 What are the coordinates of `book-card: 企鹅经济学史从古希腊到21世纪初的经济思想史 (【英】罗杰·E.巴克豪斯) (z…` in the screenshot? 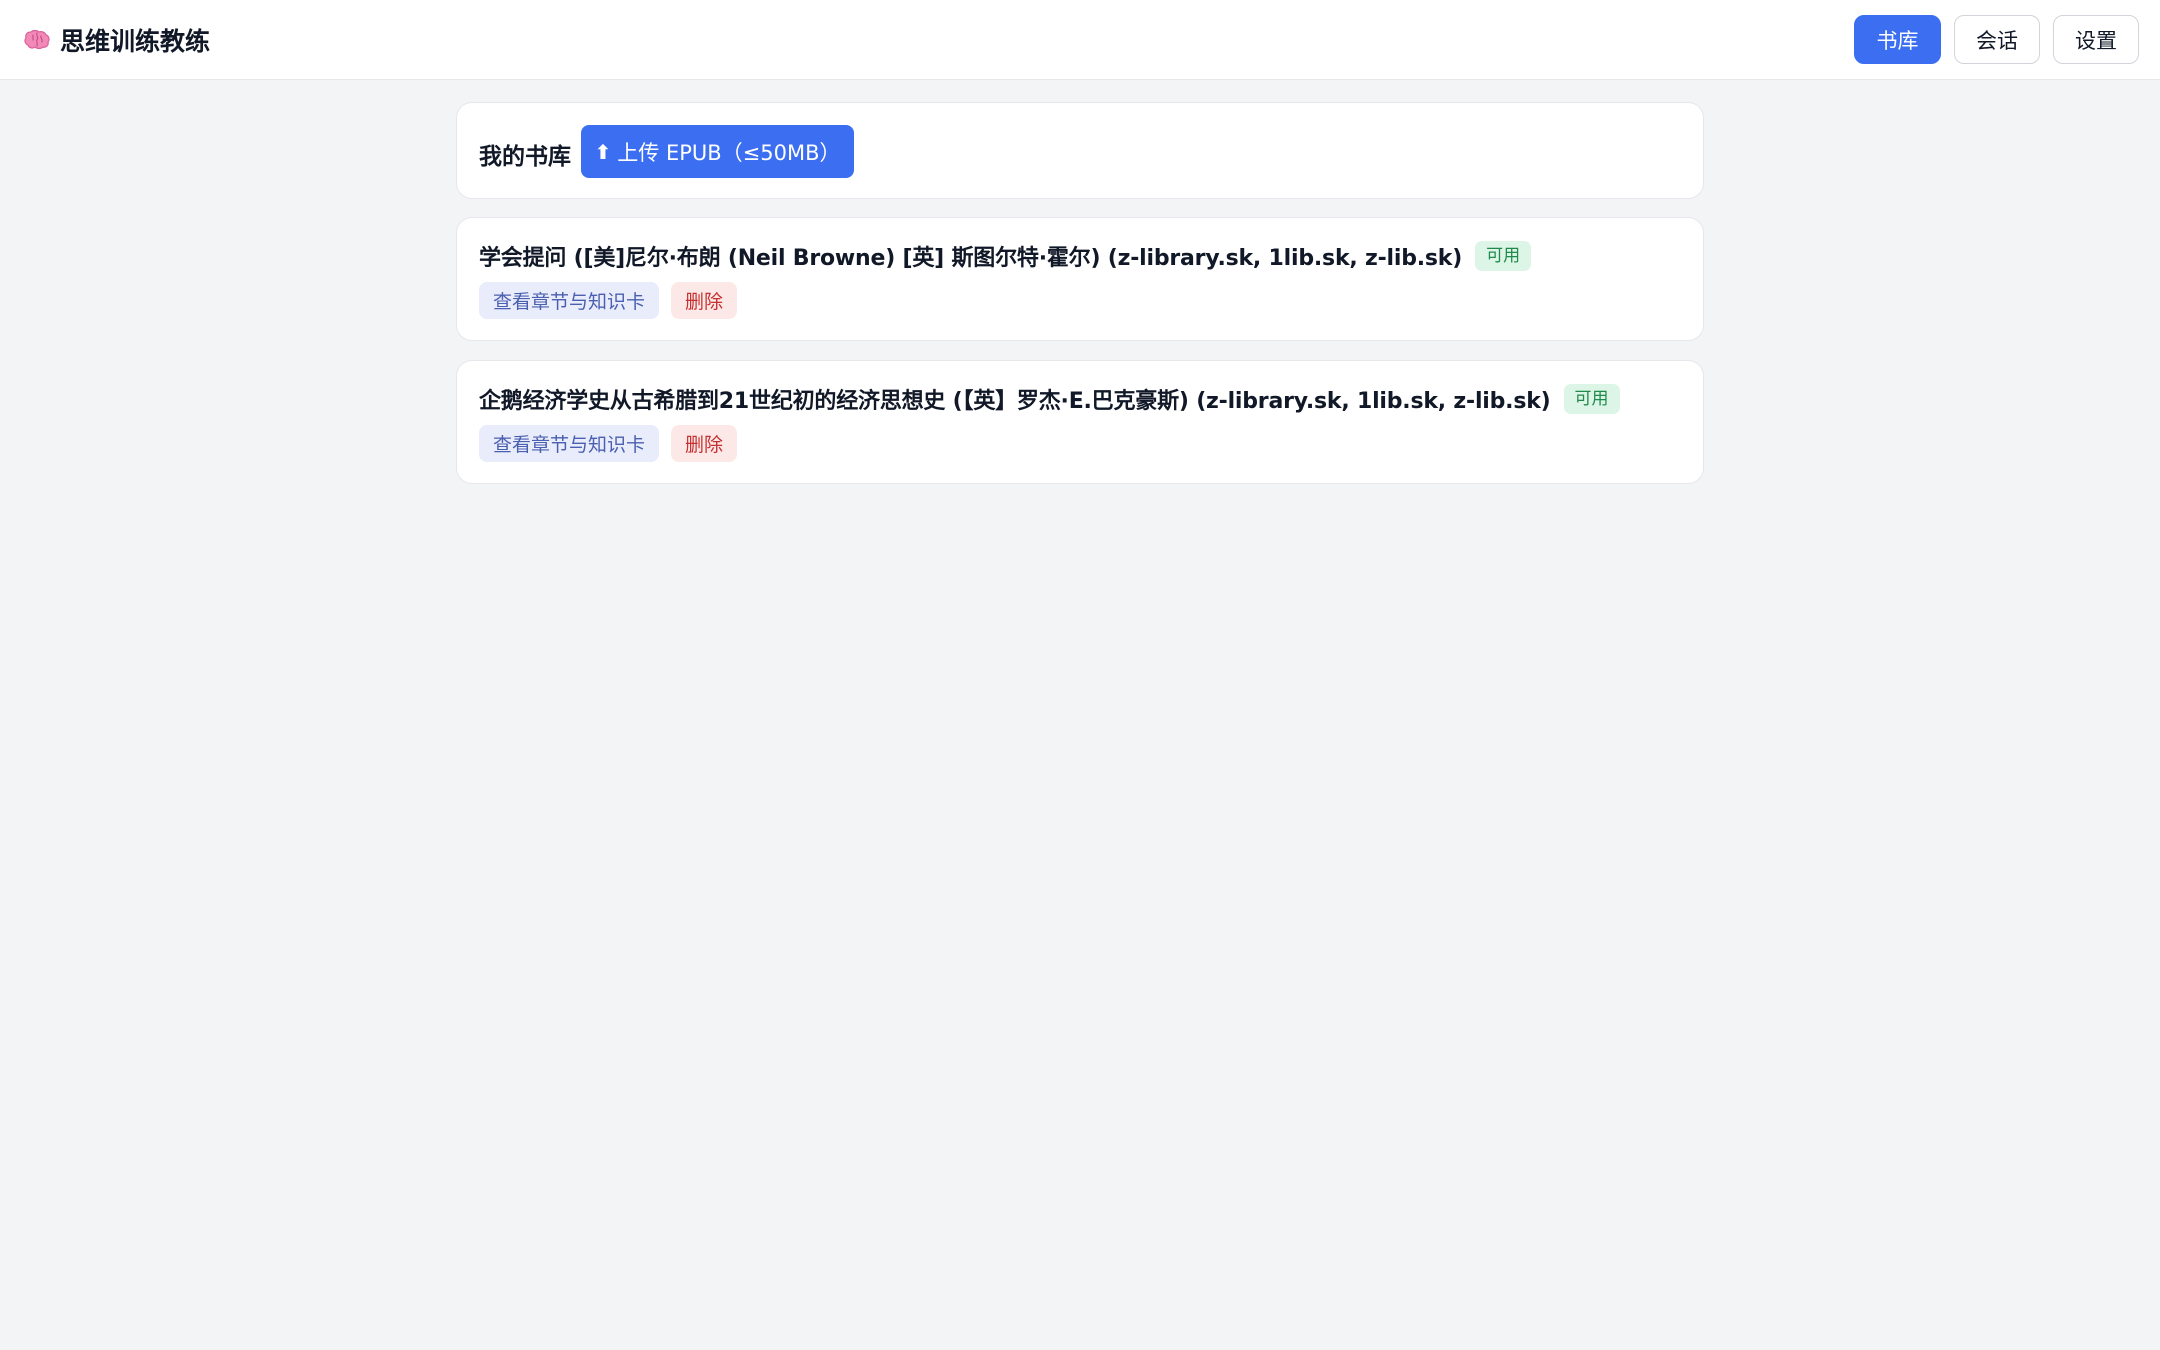 It's located at (1080, 422).